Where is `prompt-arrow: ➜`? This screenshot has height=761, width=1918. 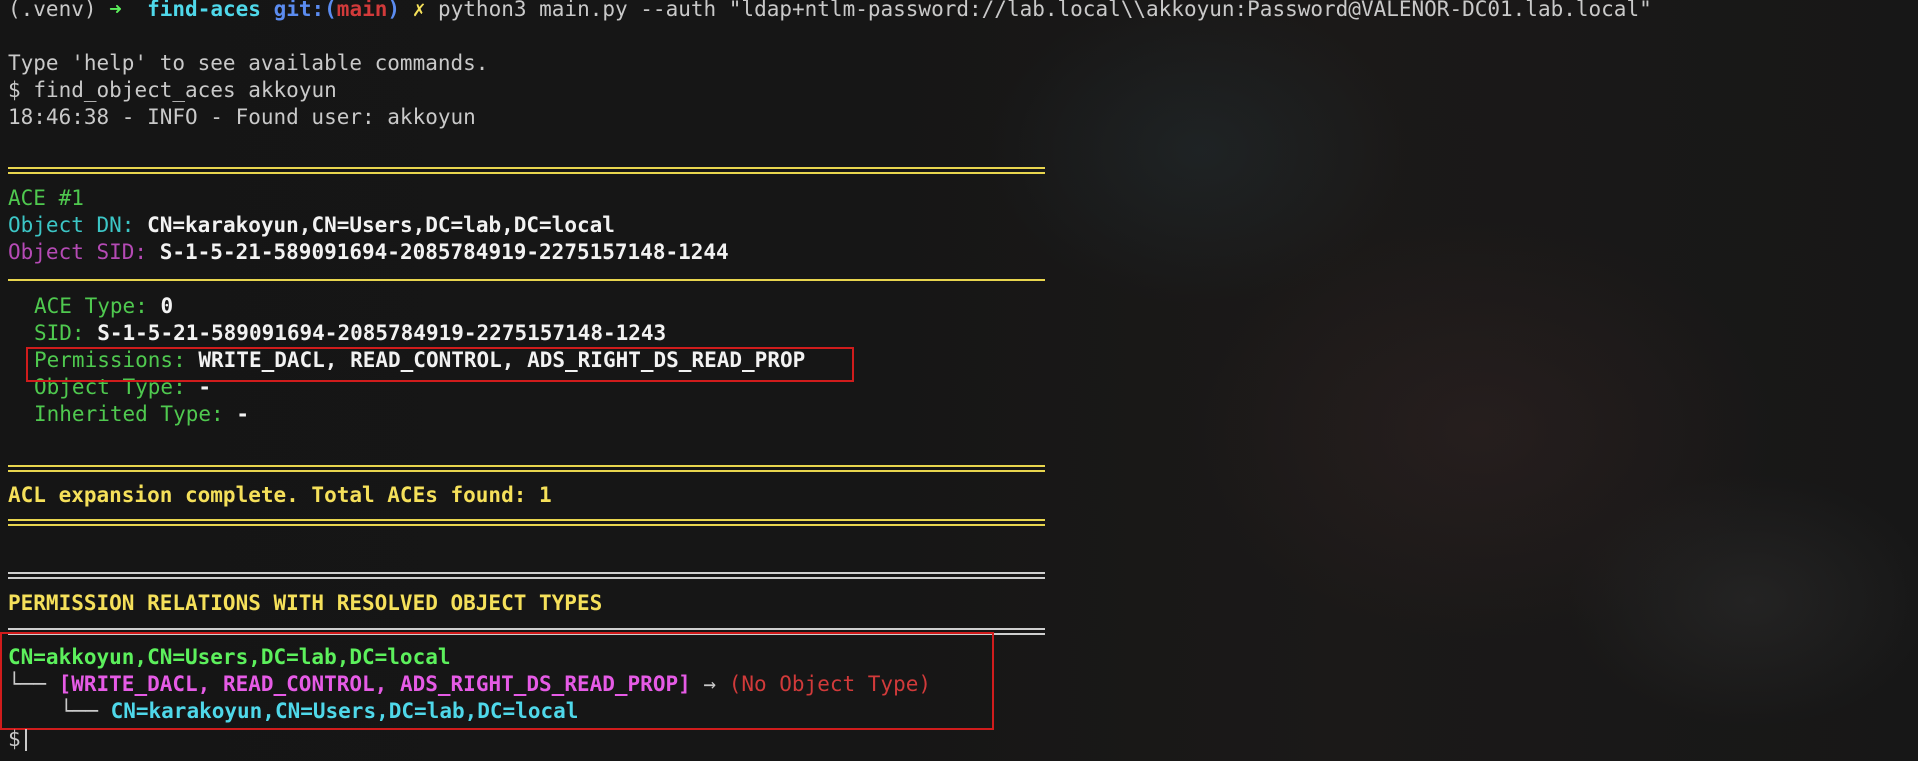 prompt-arrow: ➜ is located at coordinates (115, 10).